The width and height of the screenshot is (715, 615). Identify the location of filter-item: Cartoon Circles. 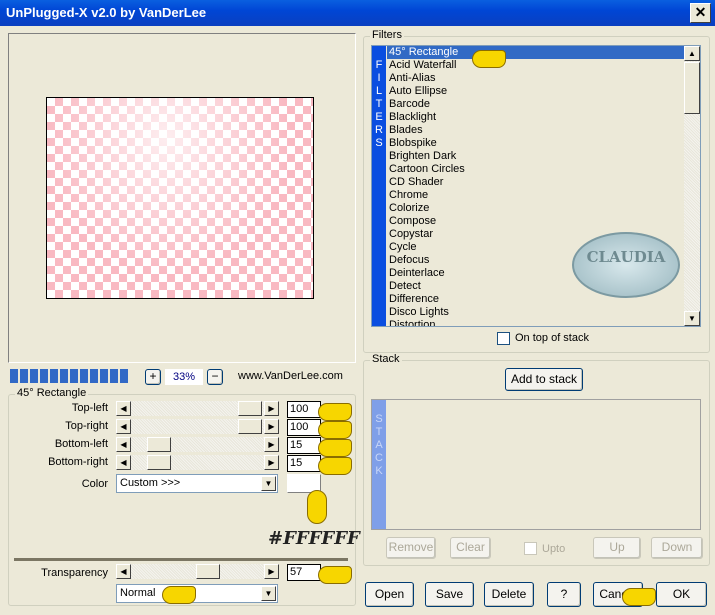
(535, 169).